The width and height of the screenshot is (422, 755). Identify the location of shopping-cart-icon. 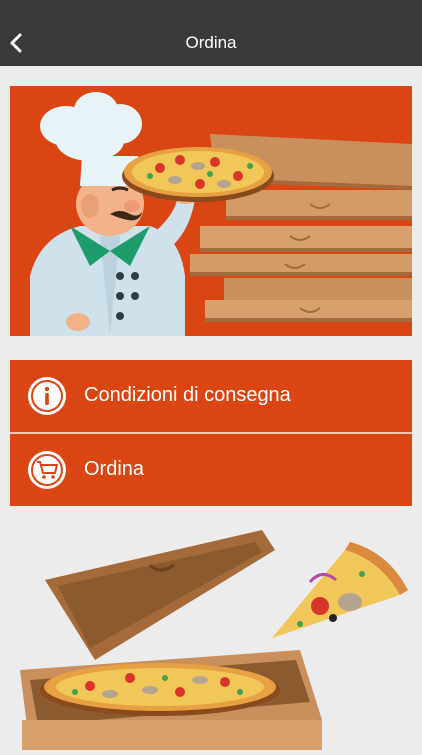
(47, 470).